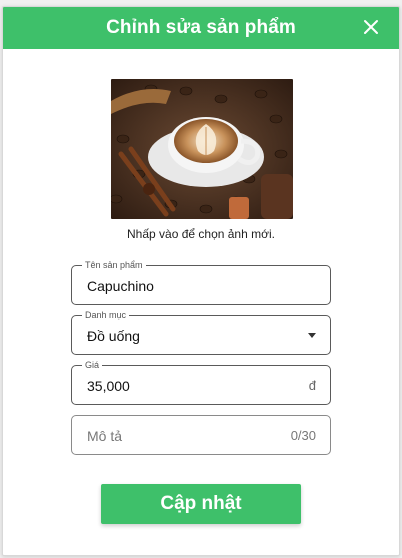  Describe the element at coordinates (201, 382) in the screenshot. I see `price-field: Giá 35,000 đ` at that location.